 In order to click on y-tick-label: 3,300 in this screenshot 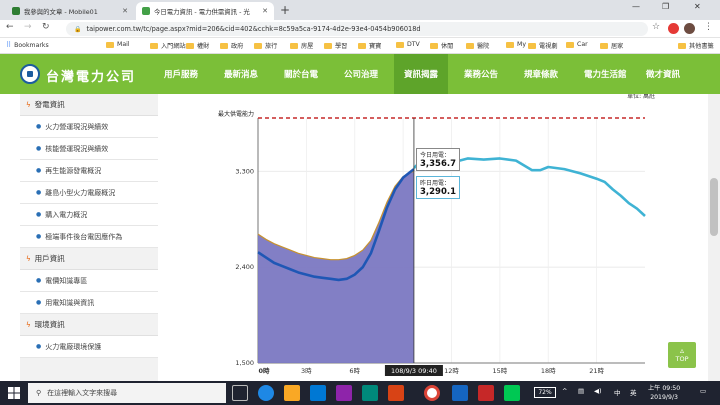, I will do `click(244, 171)`.